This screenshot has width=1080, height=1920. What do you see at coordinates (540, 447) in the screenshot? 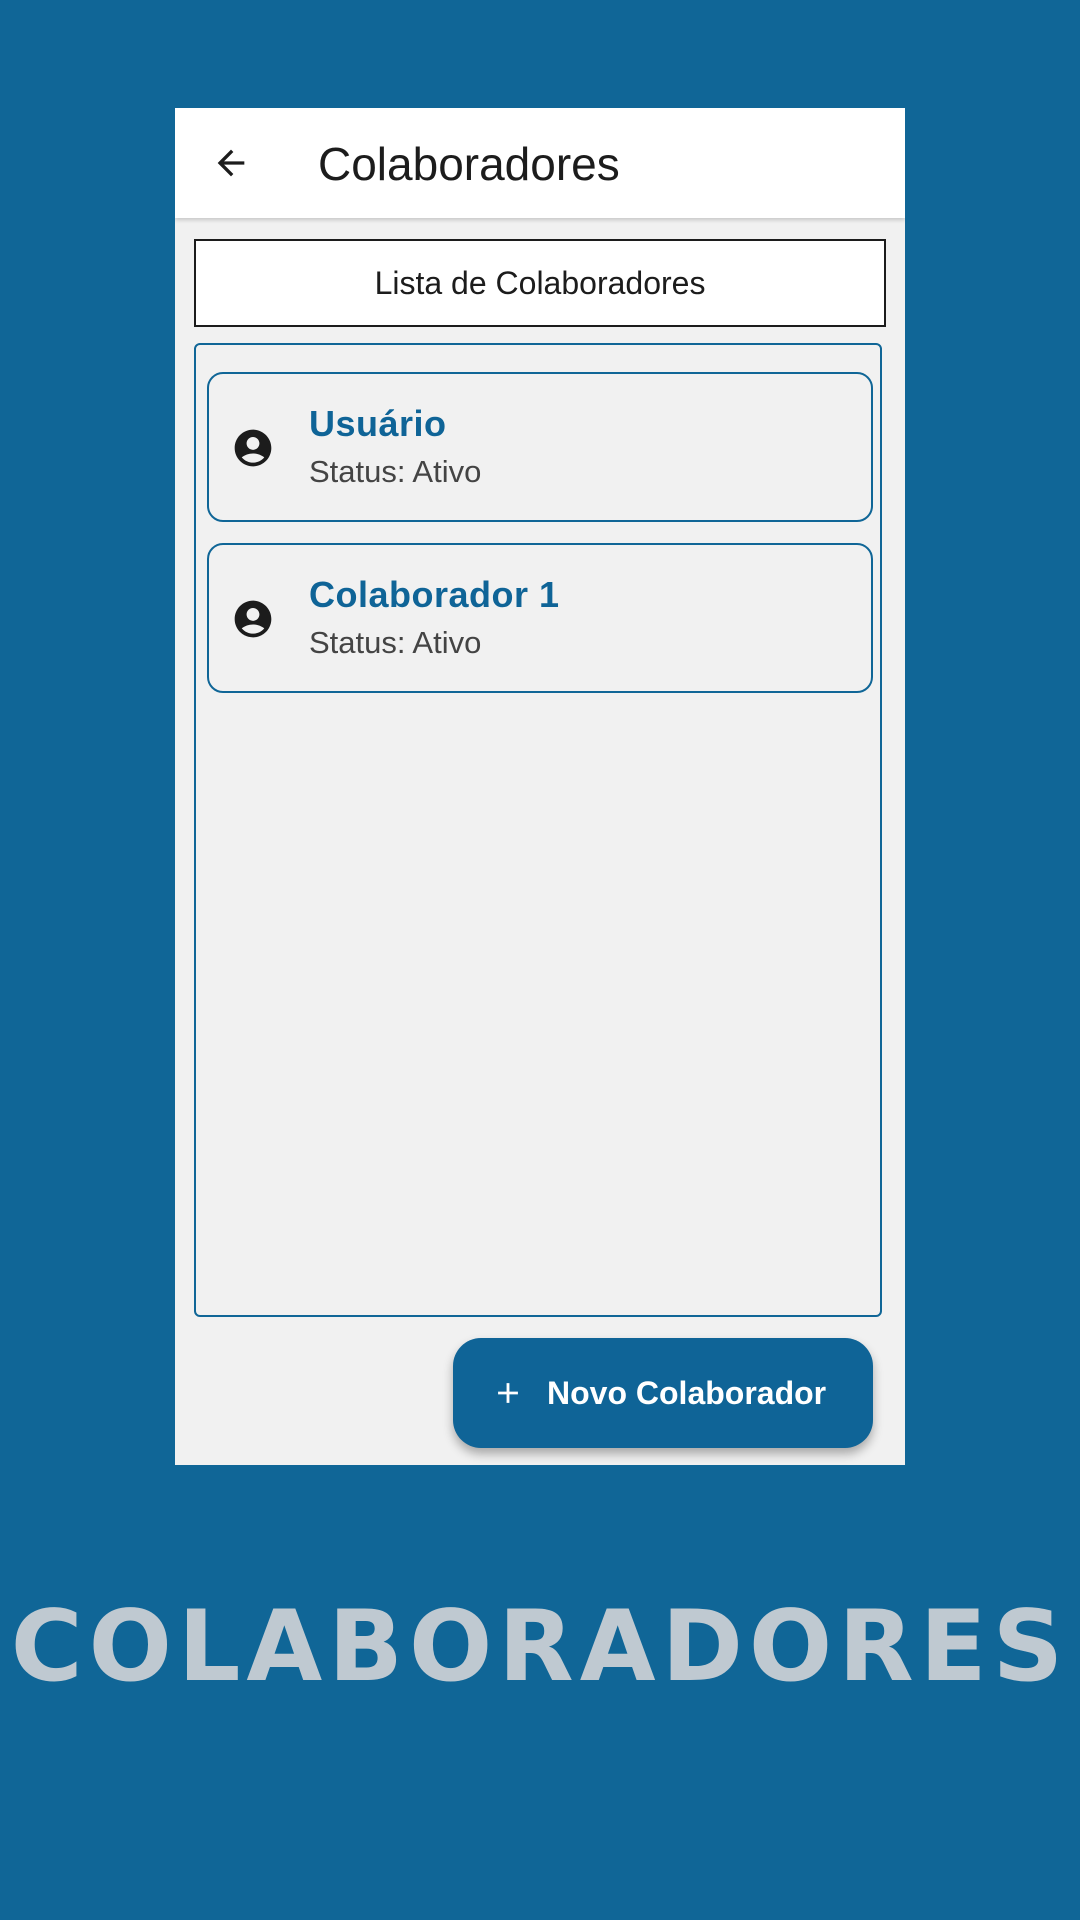
I see `list-item: Usuário Status: Ativo` at bounding box center [540, 447].